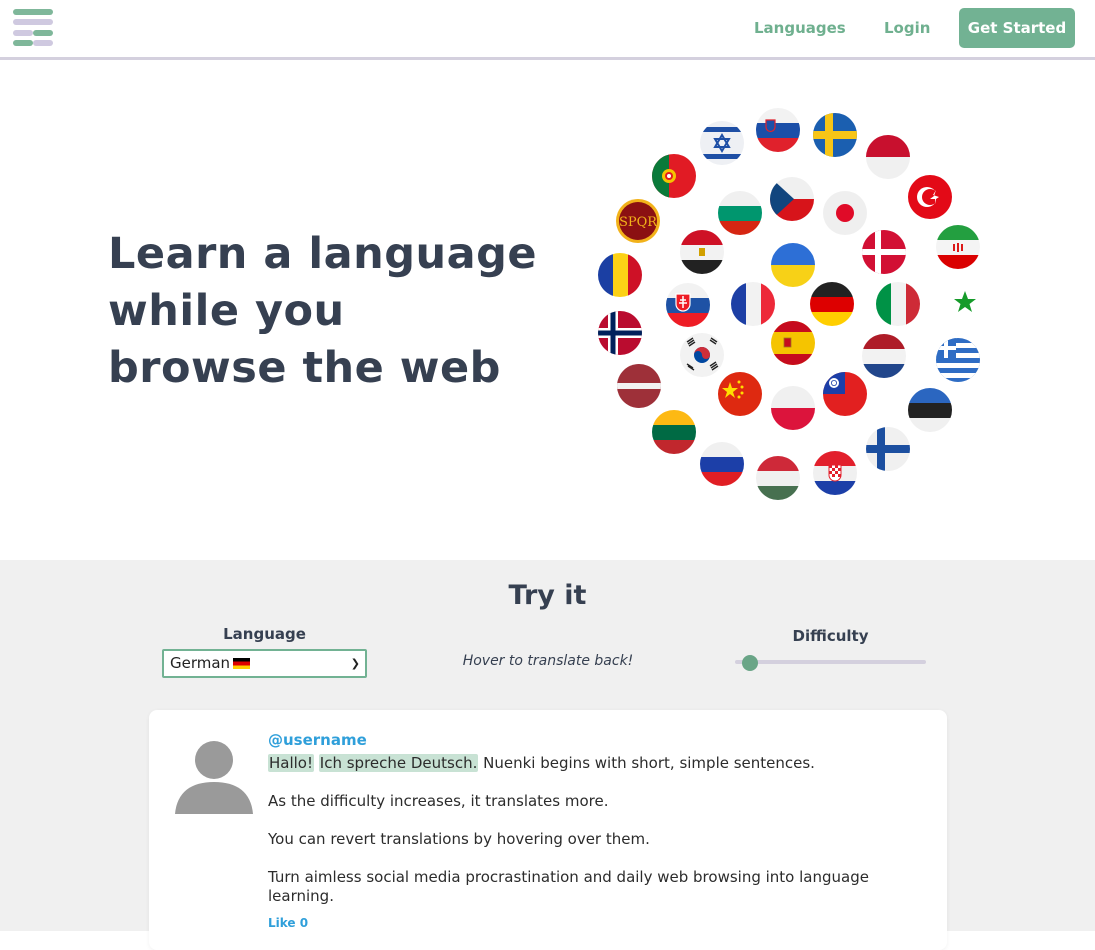  I want to click on taiwan-flag-icon, so click(845, 394).